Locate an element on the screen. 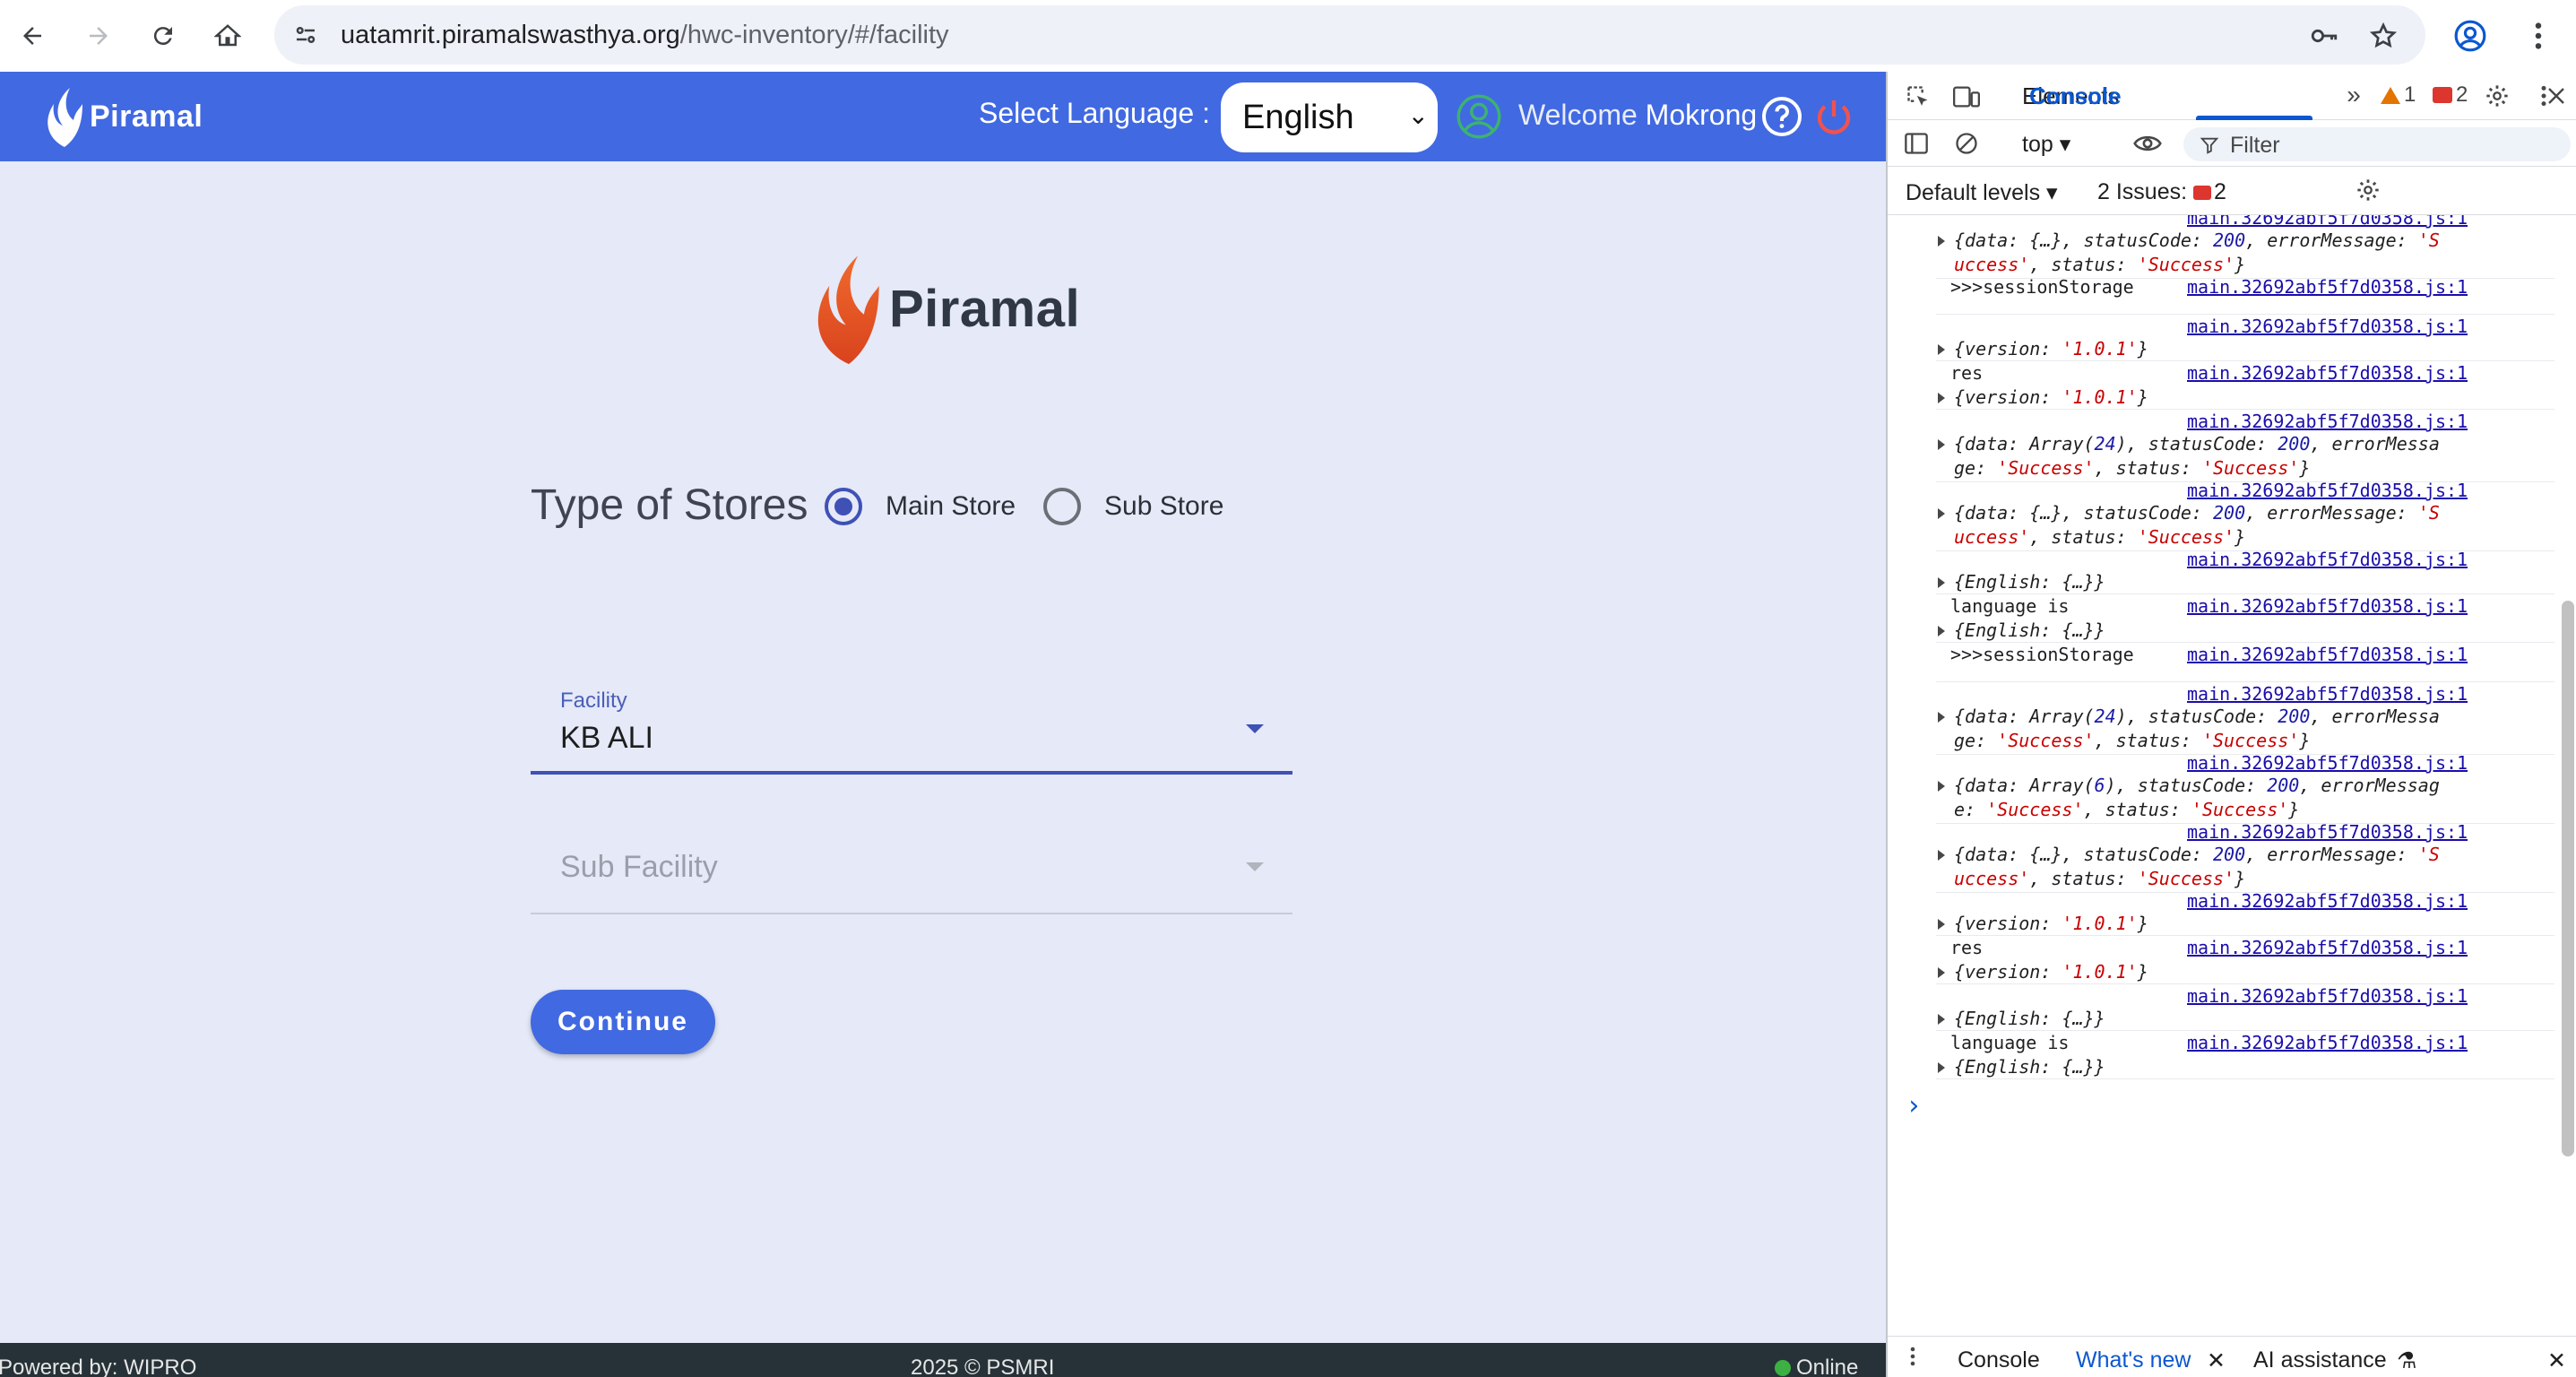 Image resolution: width=2576 pixels, height=1377 pixels. console-prompt-icon: › is located at coordinates (1914, 1106).